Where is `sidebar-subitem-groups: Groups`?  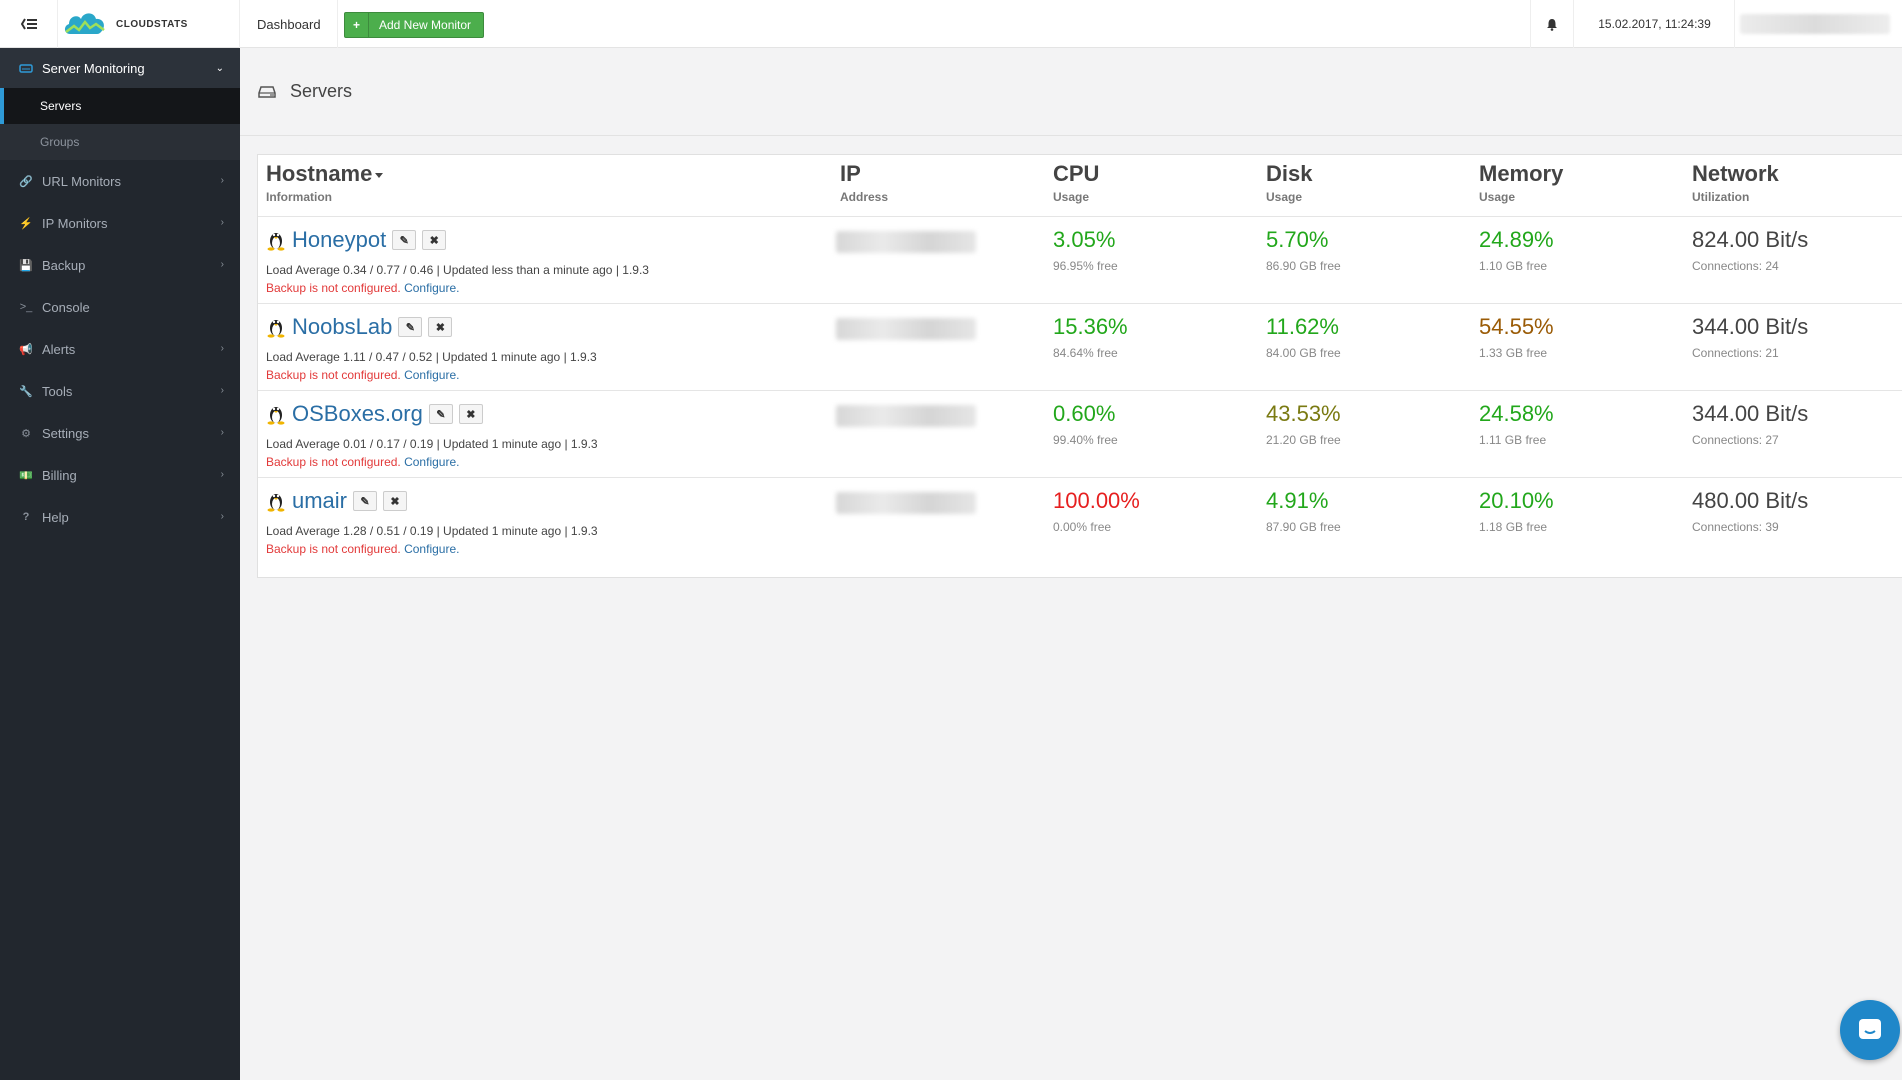
sidebar-subitem-groups: Groups is located at coordinates (120, 142).